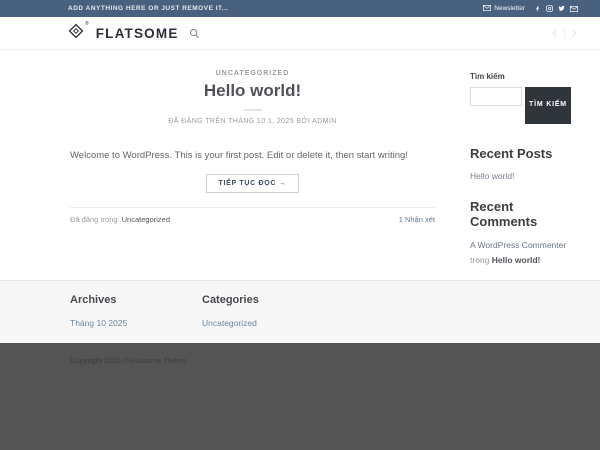 The width and height of the screenshot is (600, 450). What do you see at coordinates (548, 105) in the screenshot?
I see `search-submit-button: TÌM KIẾM` at bounding box center [548, 105].